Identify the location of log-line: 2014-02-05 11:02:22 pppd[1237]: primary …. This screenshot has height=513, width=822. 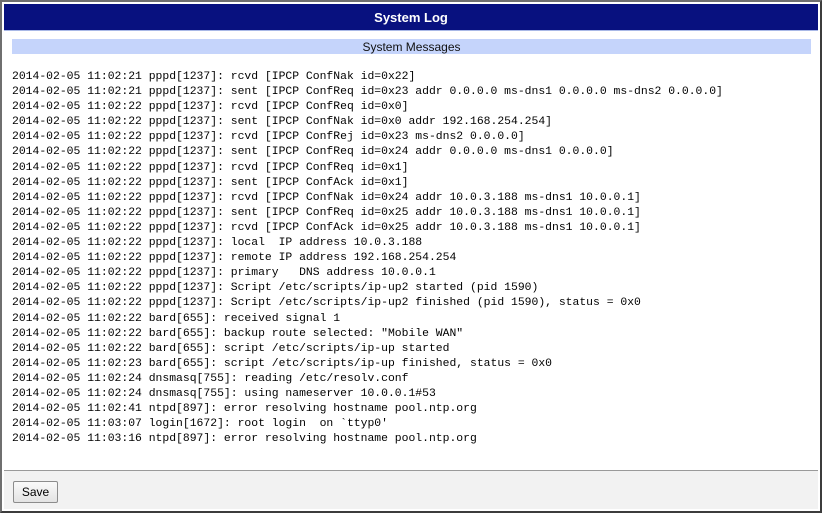
(224, 273).